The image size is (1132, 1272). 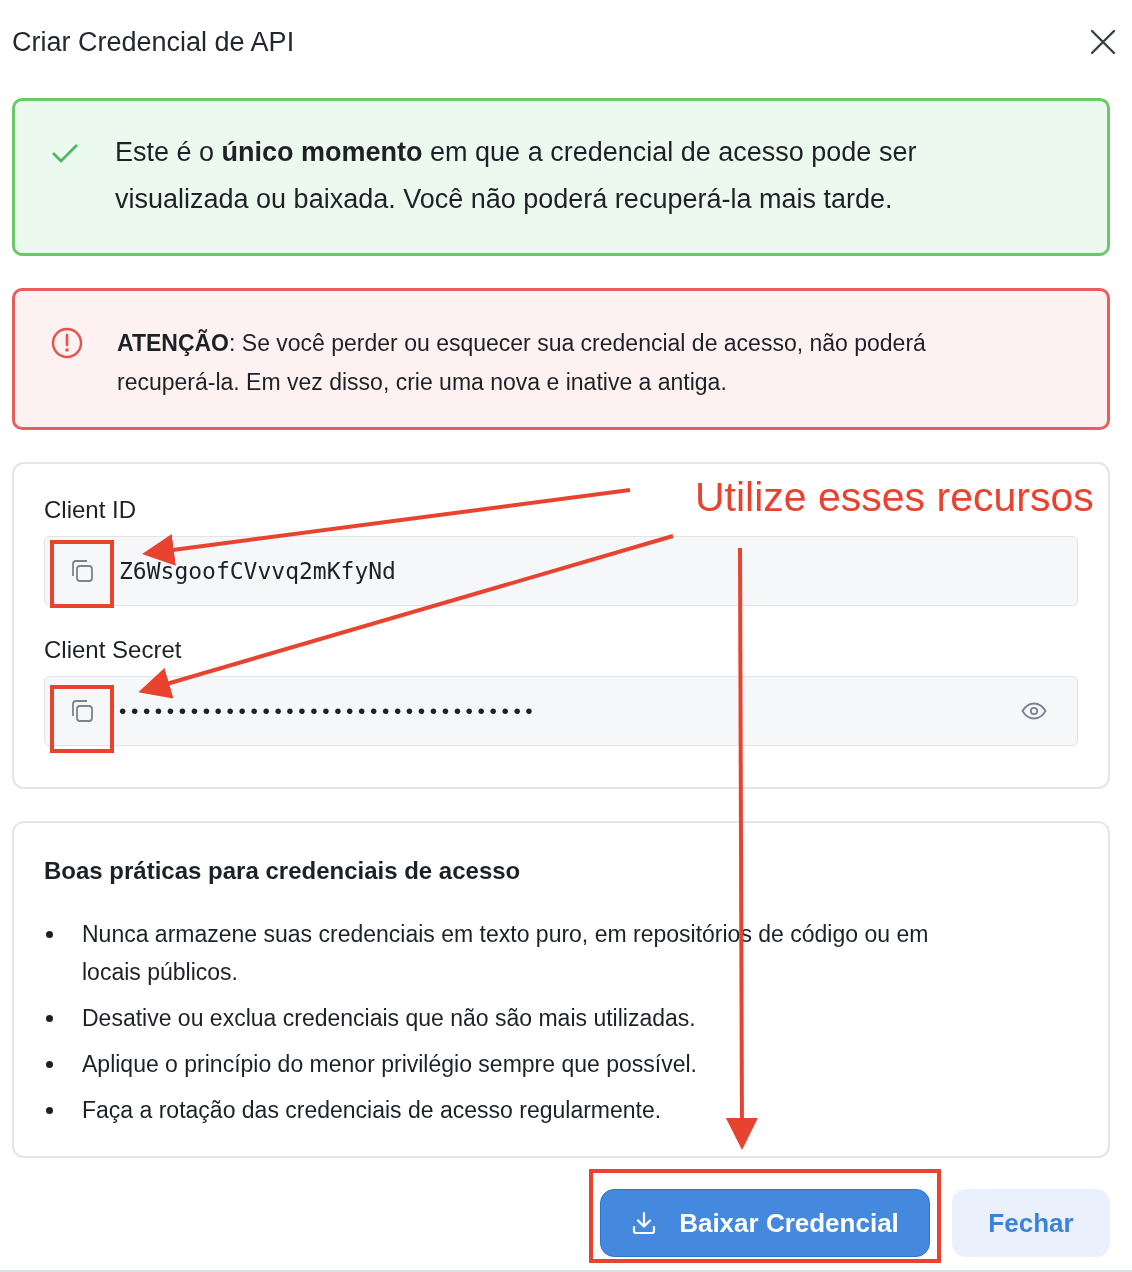 What do you see at coordinates (113, 650) in the screenshot?
I see `field-label: Client Secret` at bounding box center [113, 650].